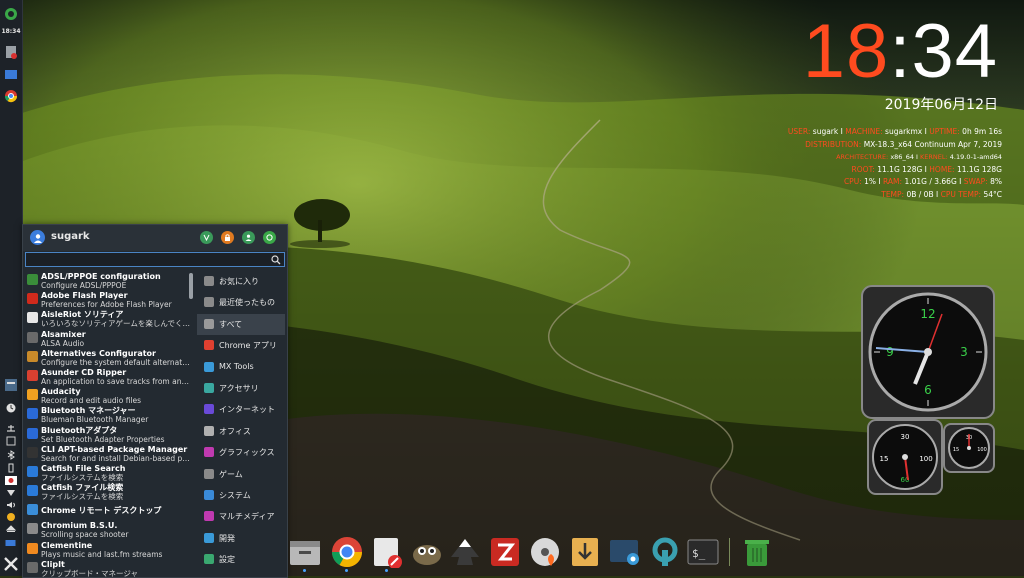  What do you see at coordinates (11, 564) in the screenshot?
I see `mx-logo-icon` at bounding box center [11, 564].